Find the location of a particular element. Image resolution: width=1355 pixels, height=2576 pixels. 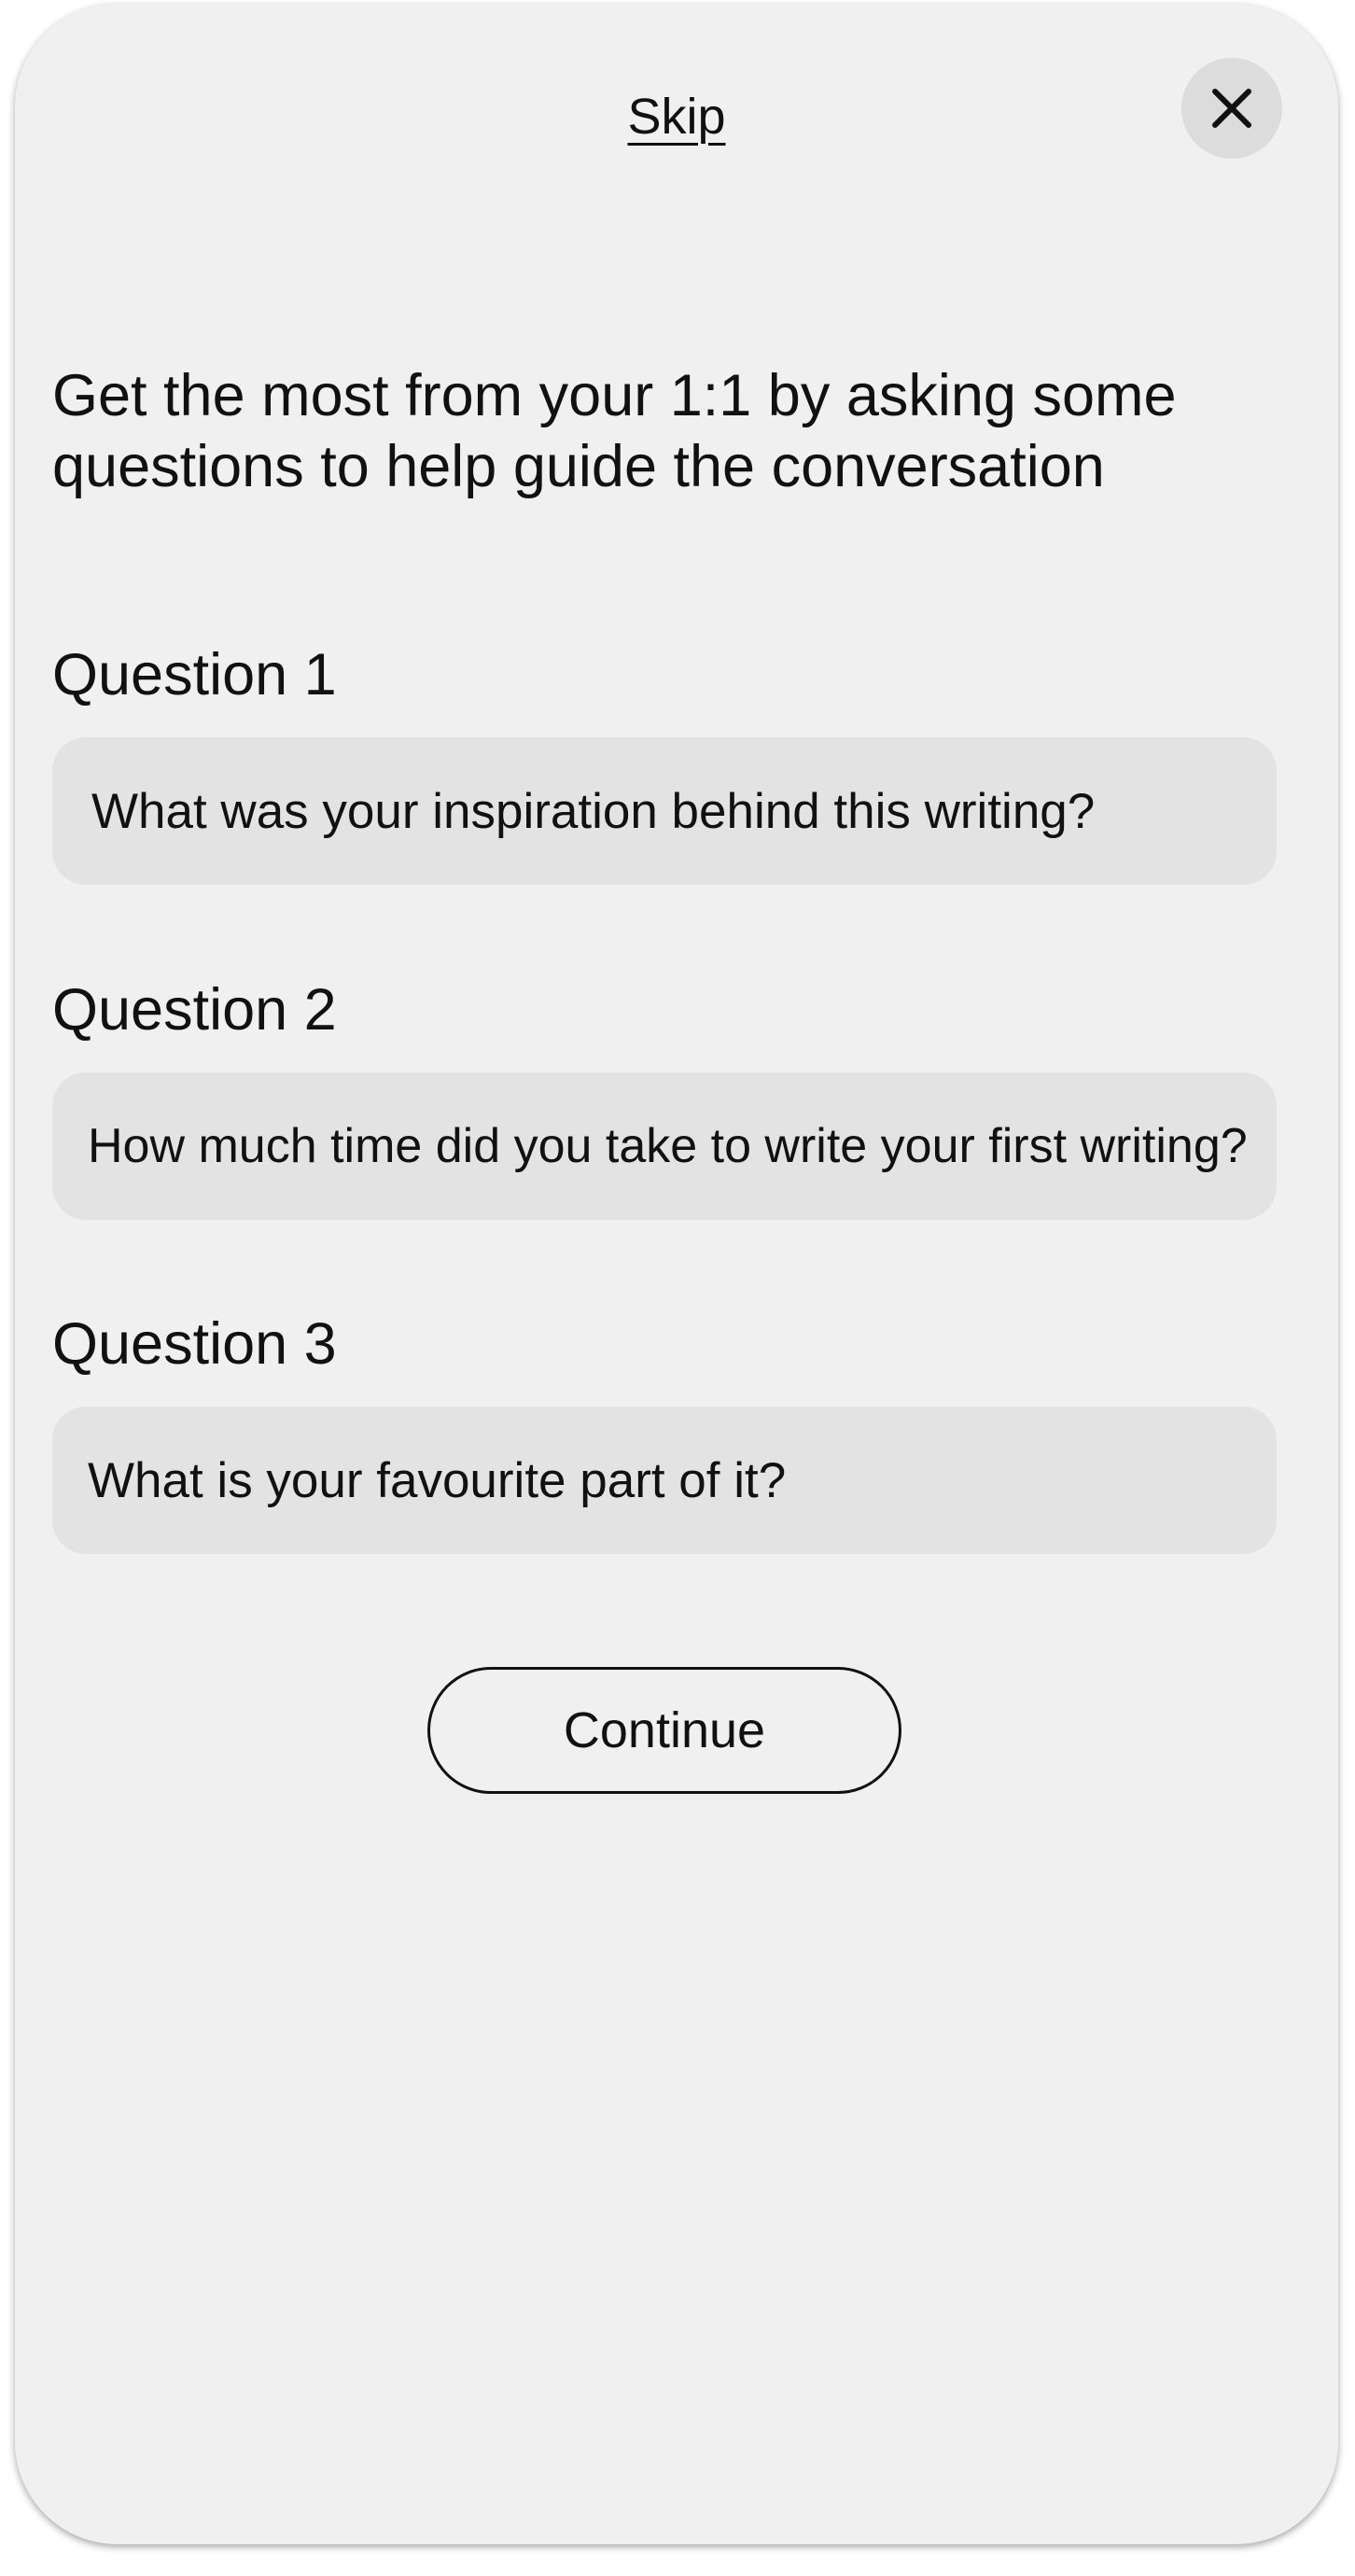

continue-button: Continue is located at coordinates (664, 1730).